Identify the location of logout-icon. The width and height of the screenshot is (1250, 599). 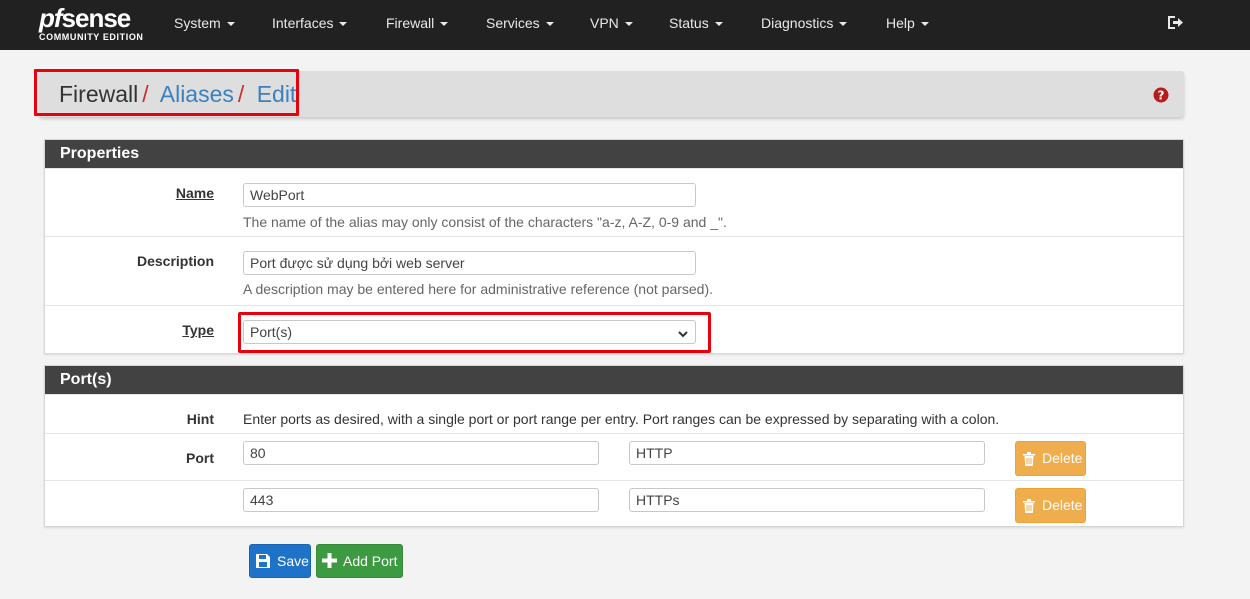
(1175, 24).